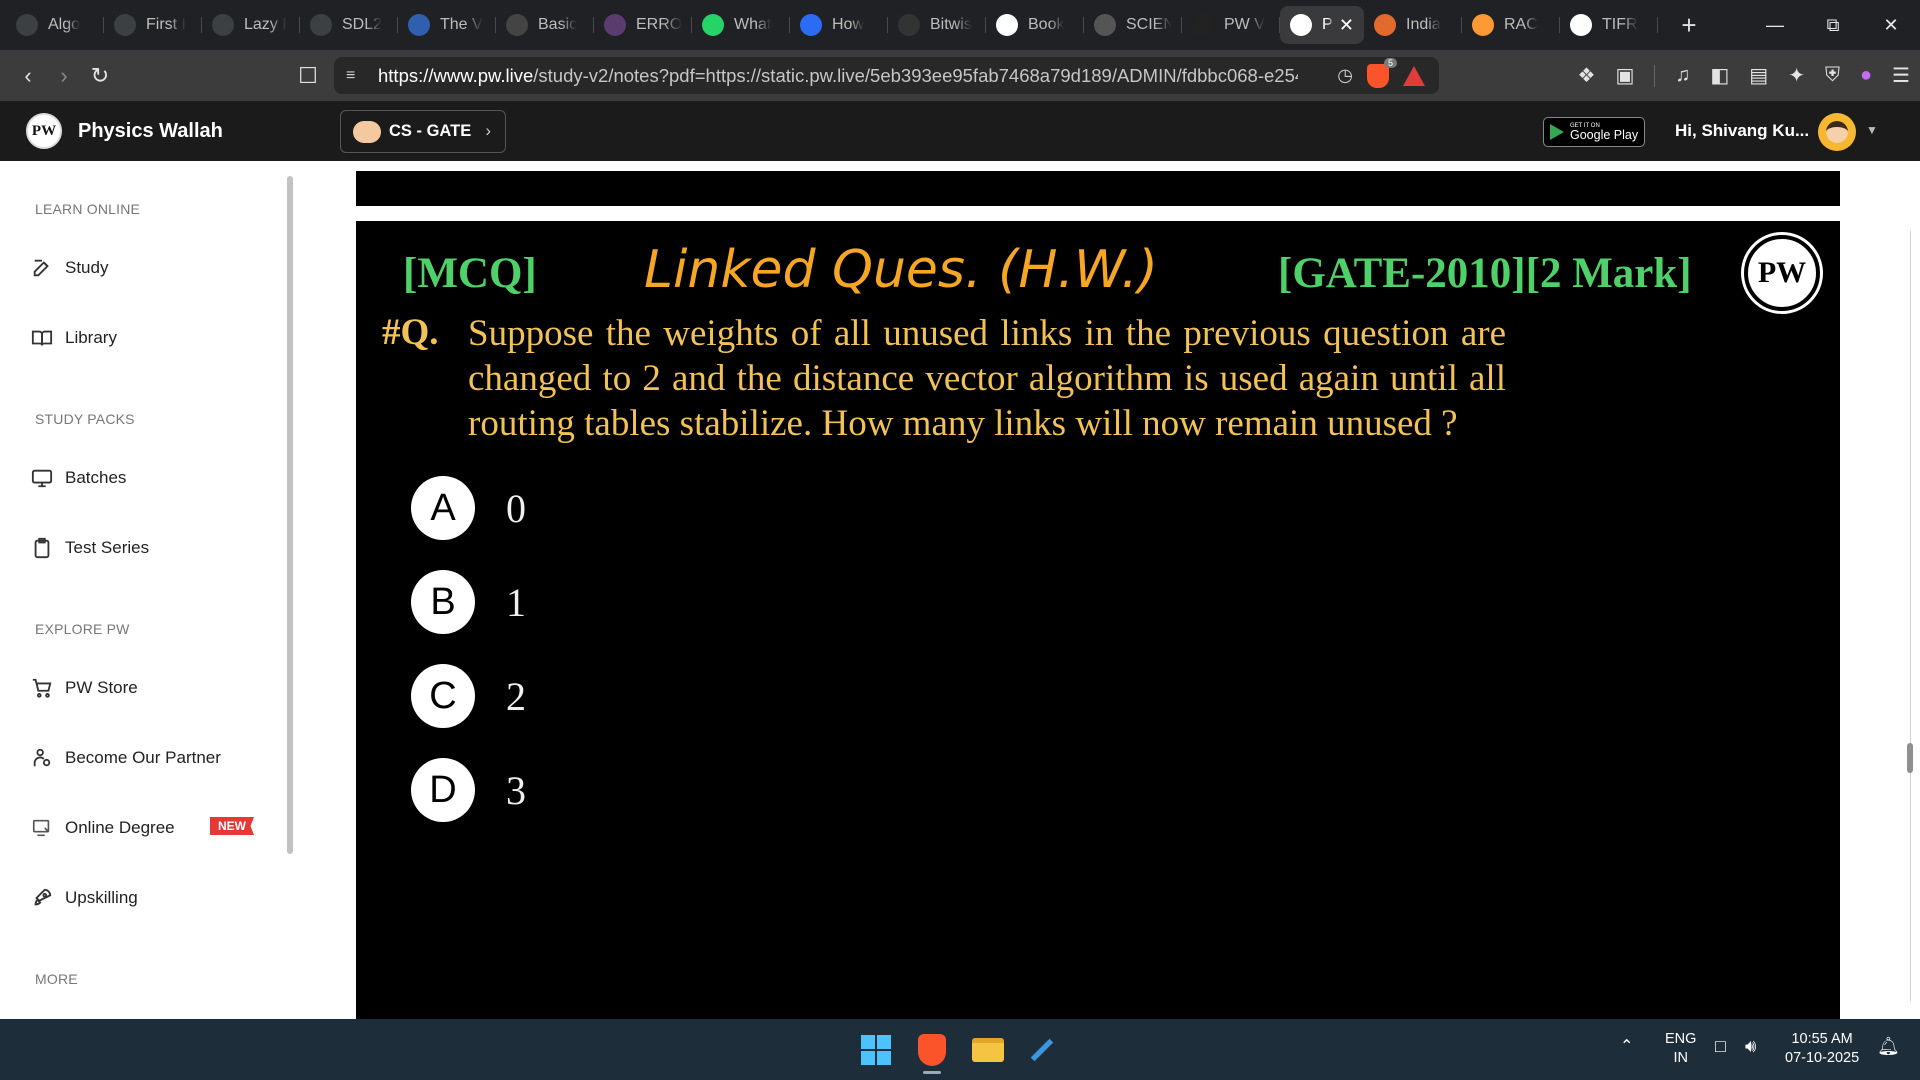 This screenshot has width=1920, height=1080. I want to click on sidebar-item-upskilling: Upskilling, so click(84, 898).